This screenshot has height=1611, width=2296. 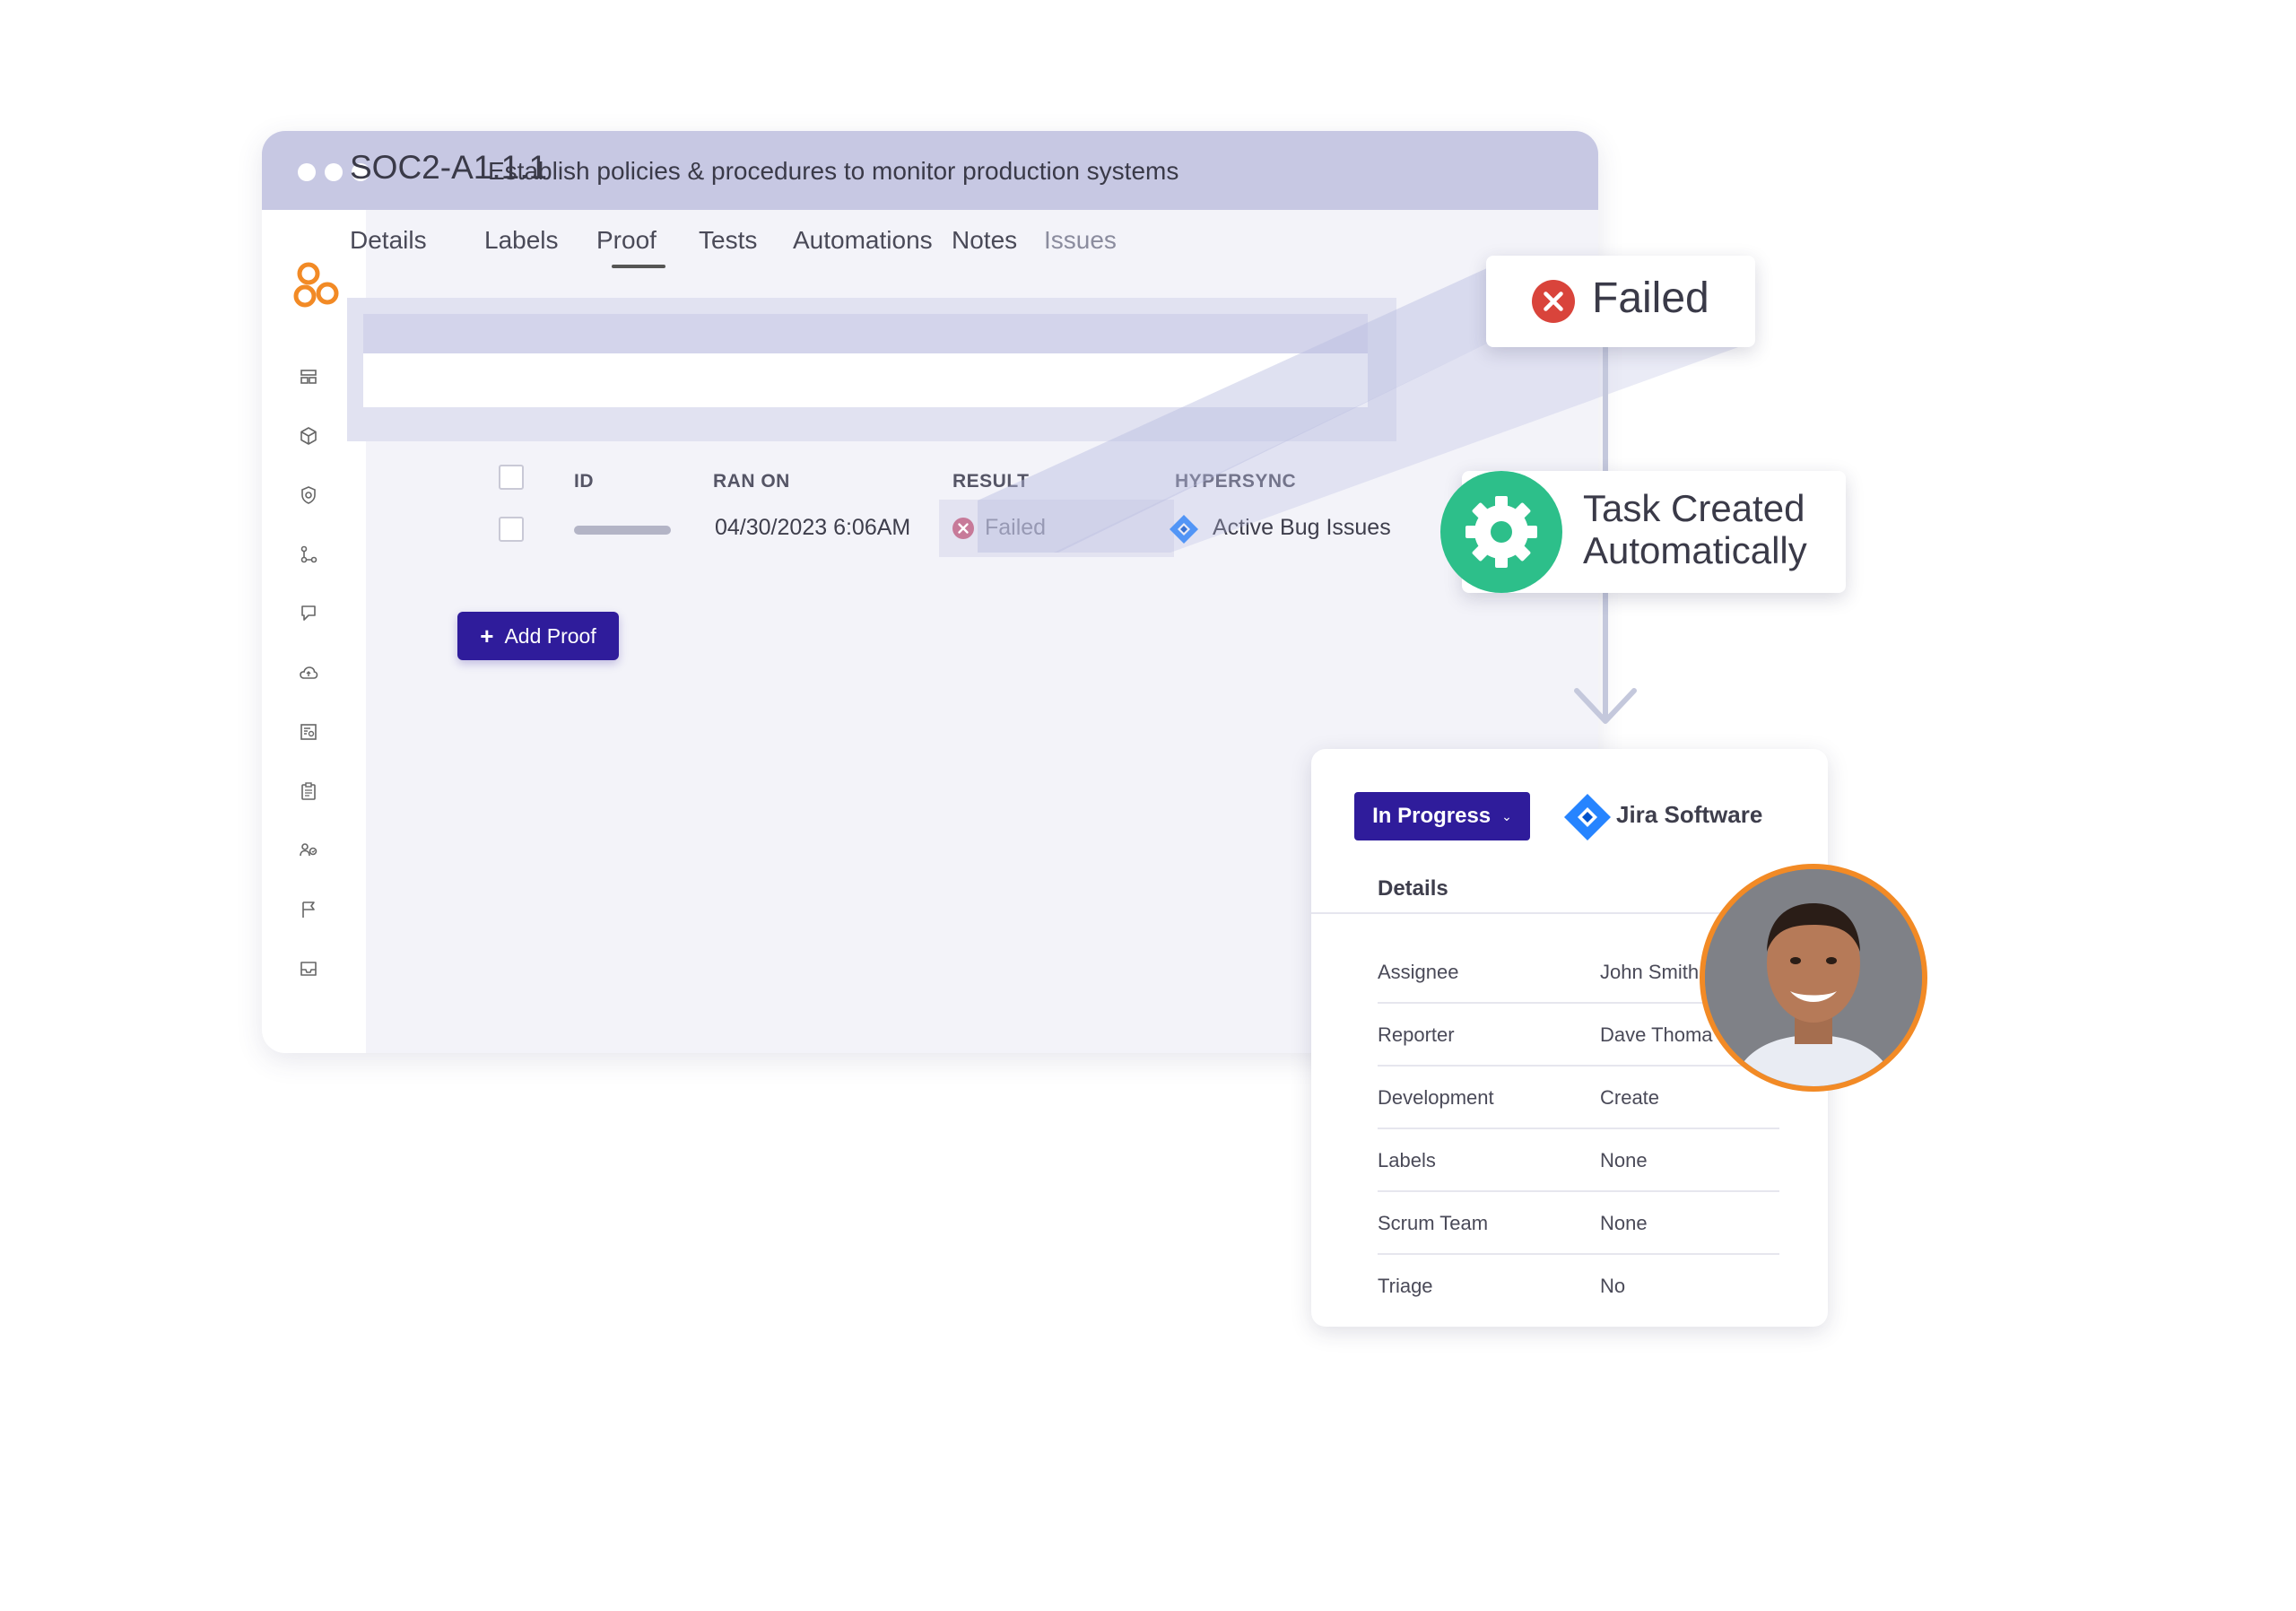 What do you see at coordinates (1407, 1160) in the screenshot?
I see `field-label-labels: Labels` at bounding box center [1407, 1160].